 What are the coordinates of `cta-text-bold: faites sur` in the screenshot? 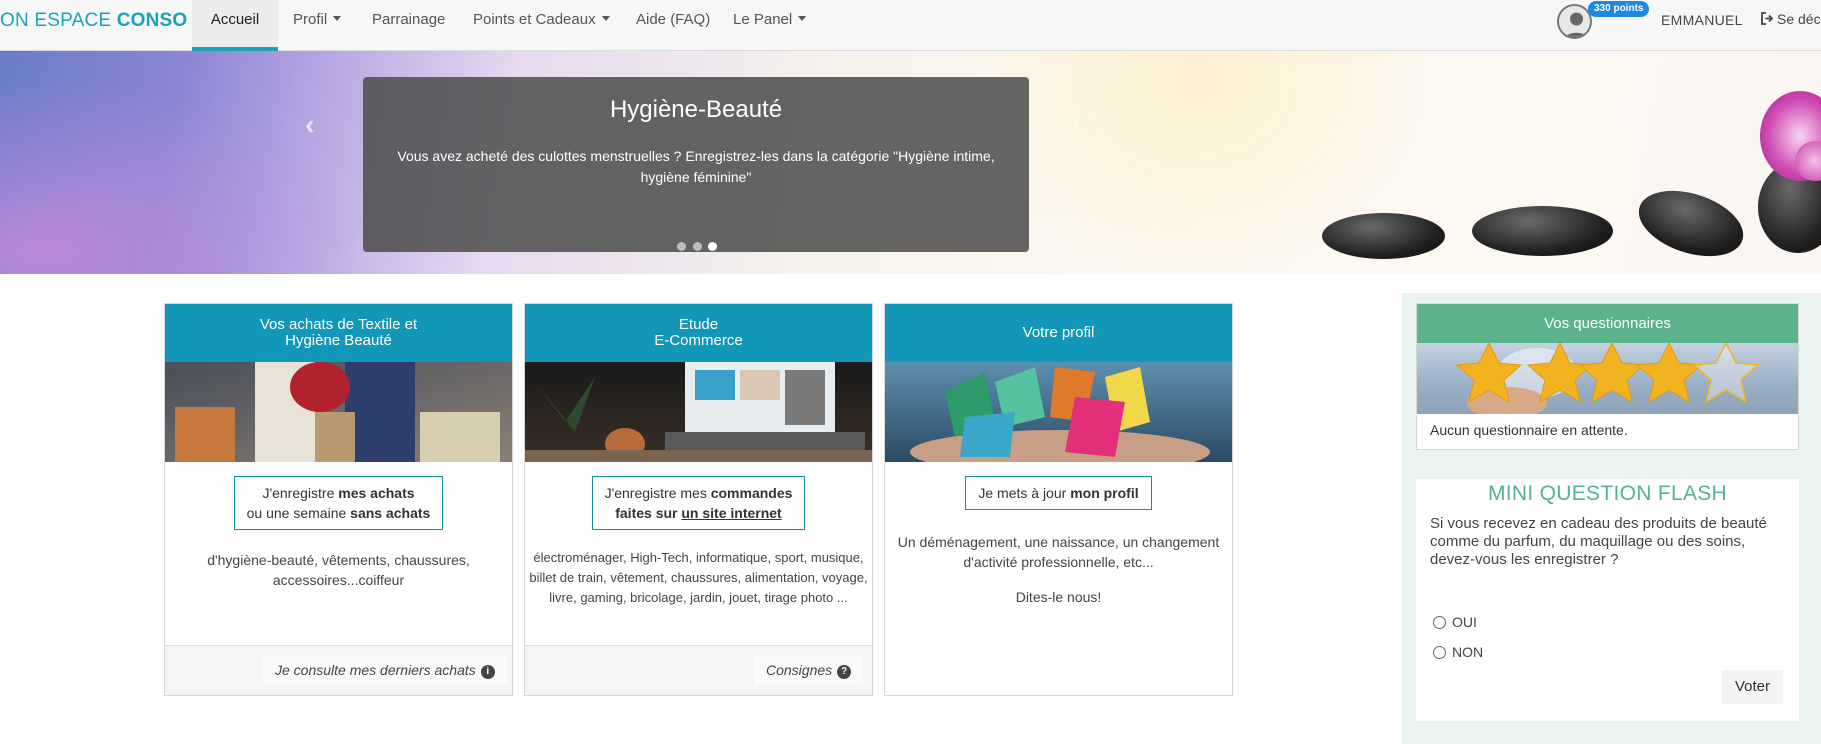 It's located at (648, 513).